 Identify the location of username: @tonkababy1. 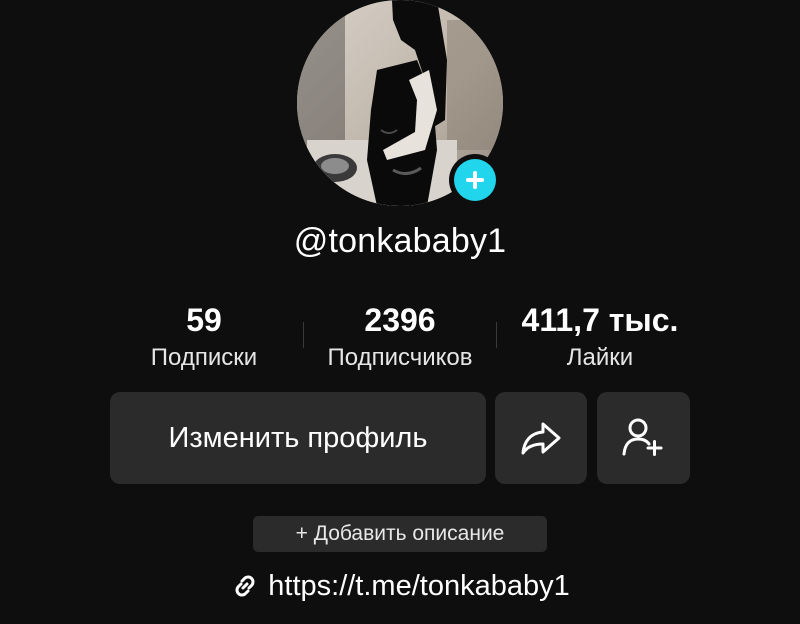
(400, 241).